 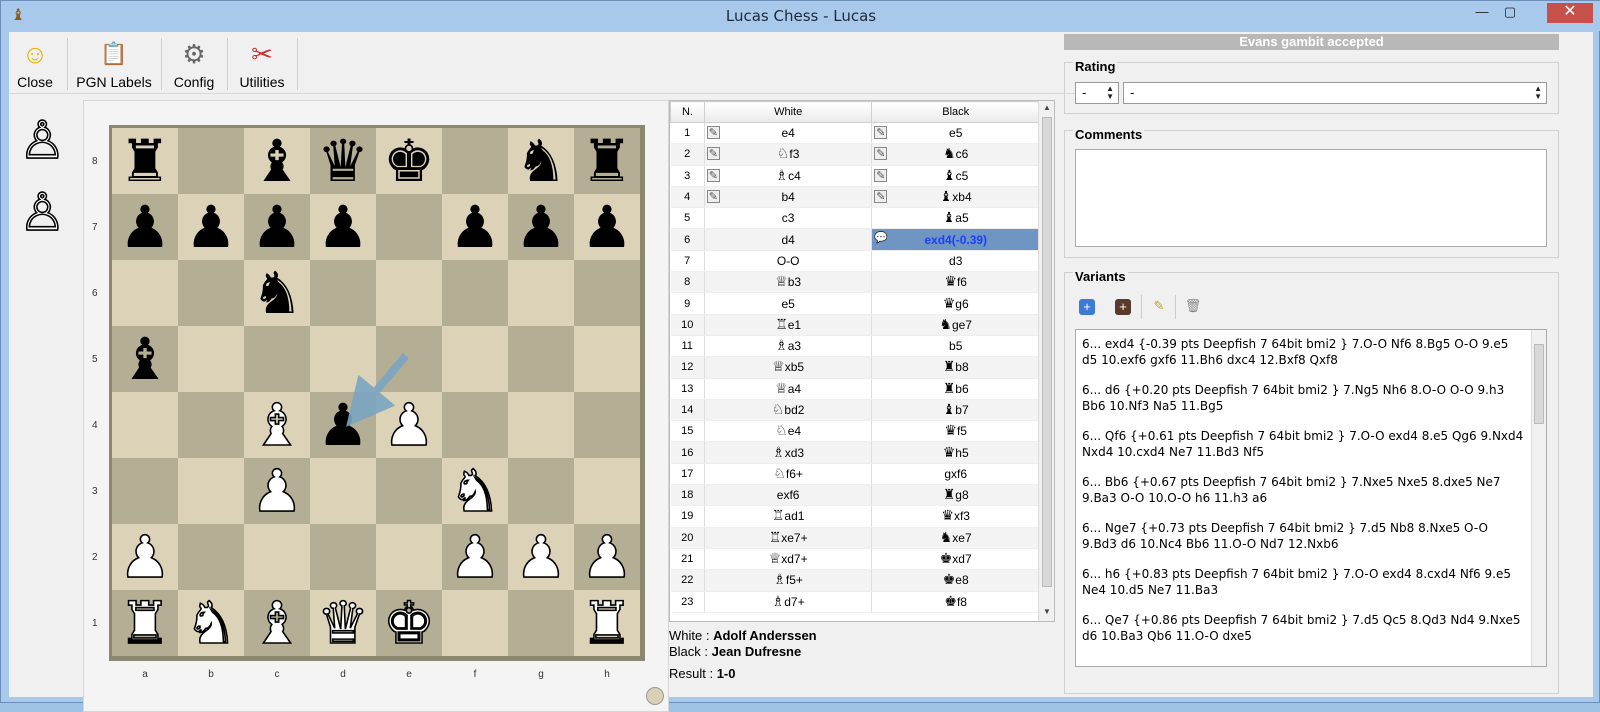 What do you see at coordinates (1570, 13) in the screenshot?
I see `close-window-button: ✕` at bounding box center [1570, 13].